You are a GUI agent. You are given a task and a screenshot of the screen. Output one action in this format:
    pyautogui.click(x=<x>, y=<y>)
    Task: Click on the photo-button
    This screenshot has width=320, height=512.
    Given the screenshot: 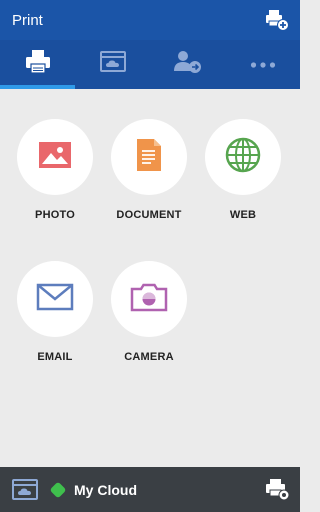 What is the action you would take?
    pyautogui.click(x=55, y=157)
    